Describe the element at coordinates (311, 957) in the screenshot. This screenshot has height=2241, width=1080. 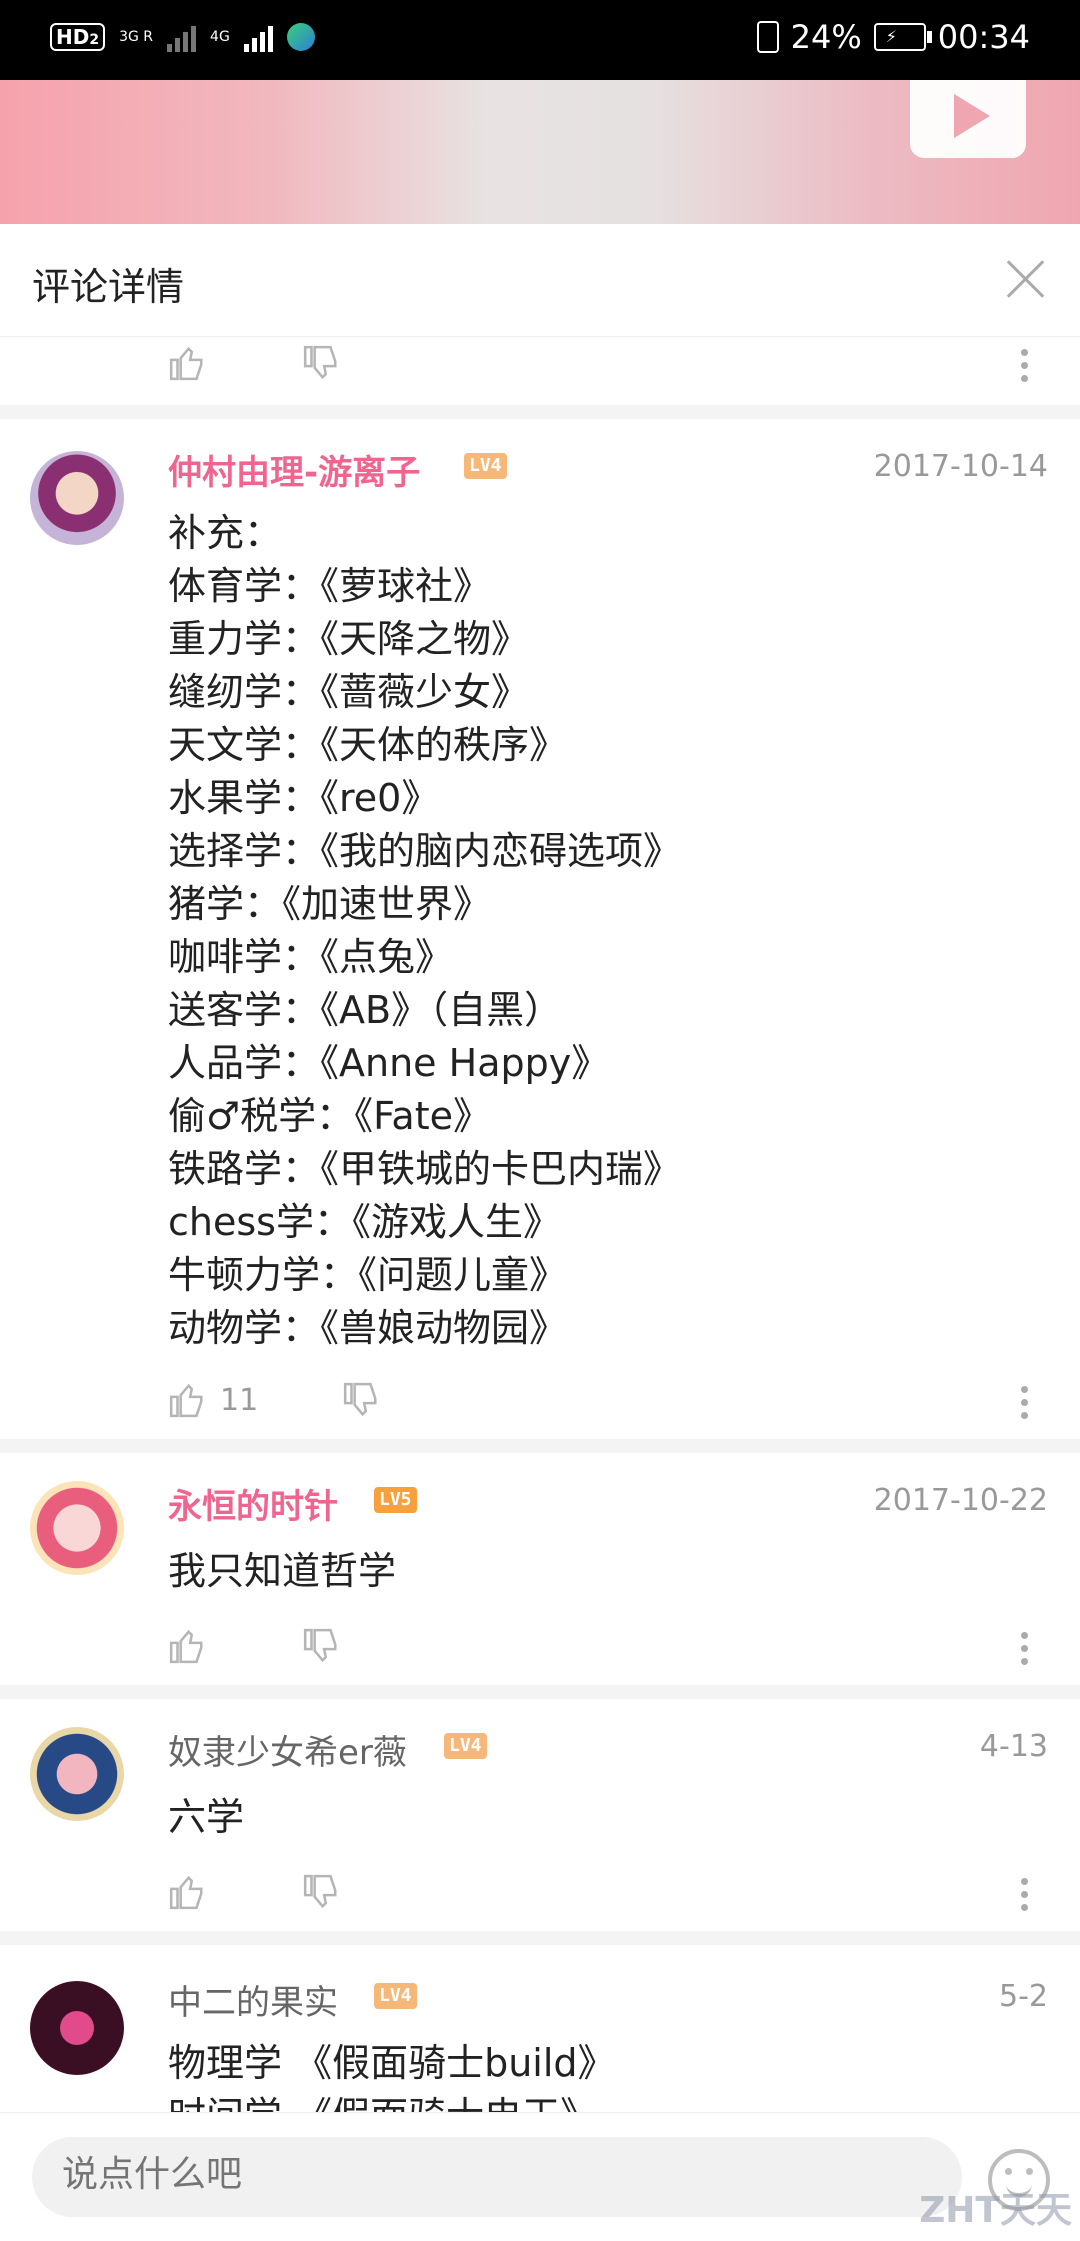
I see `comment-line: 咖啡学：《点兔》` at that location.